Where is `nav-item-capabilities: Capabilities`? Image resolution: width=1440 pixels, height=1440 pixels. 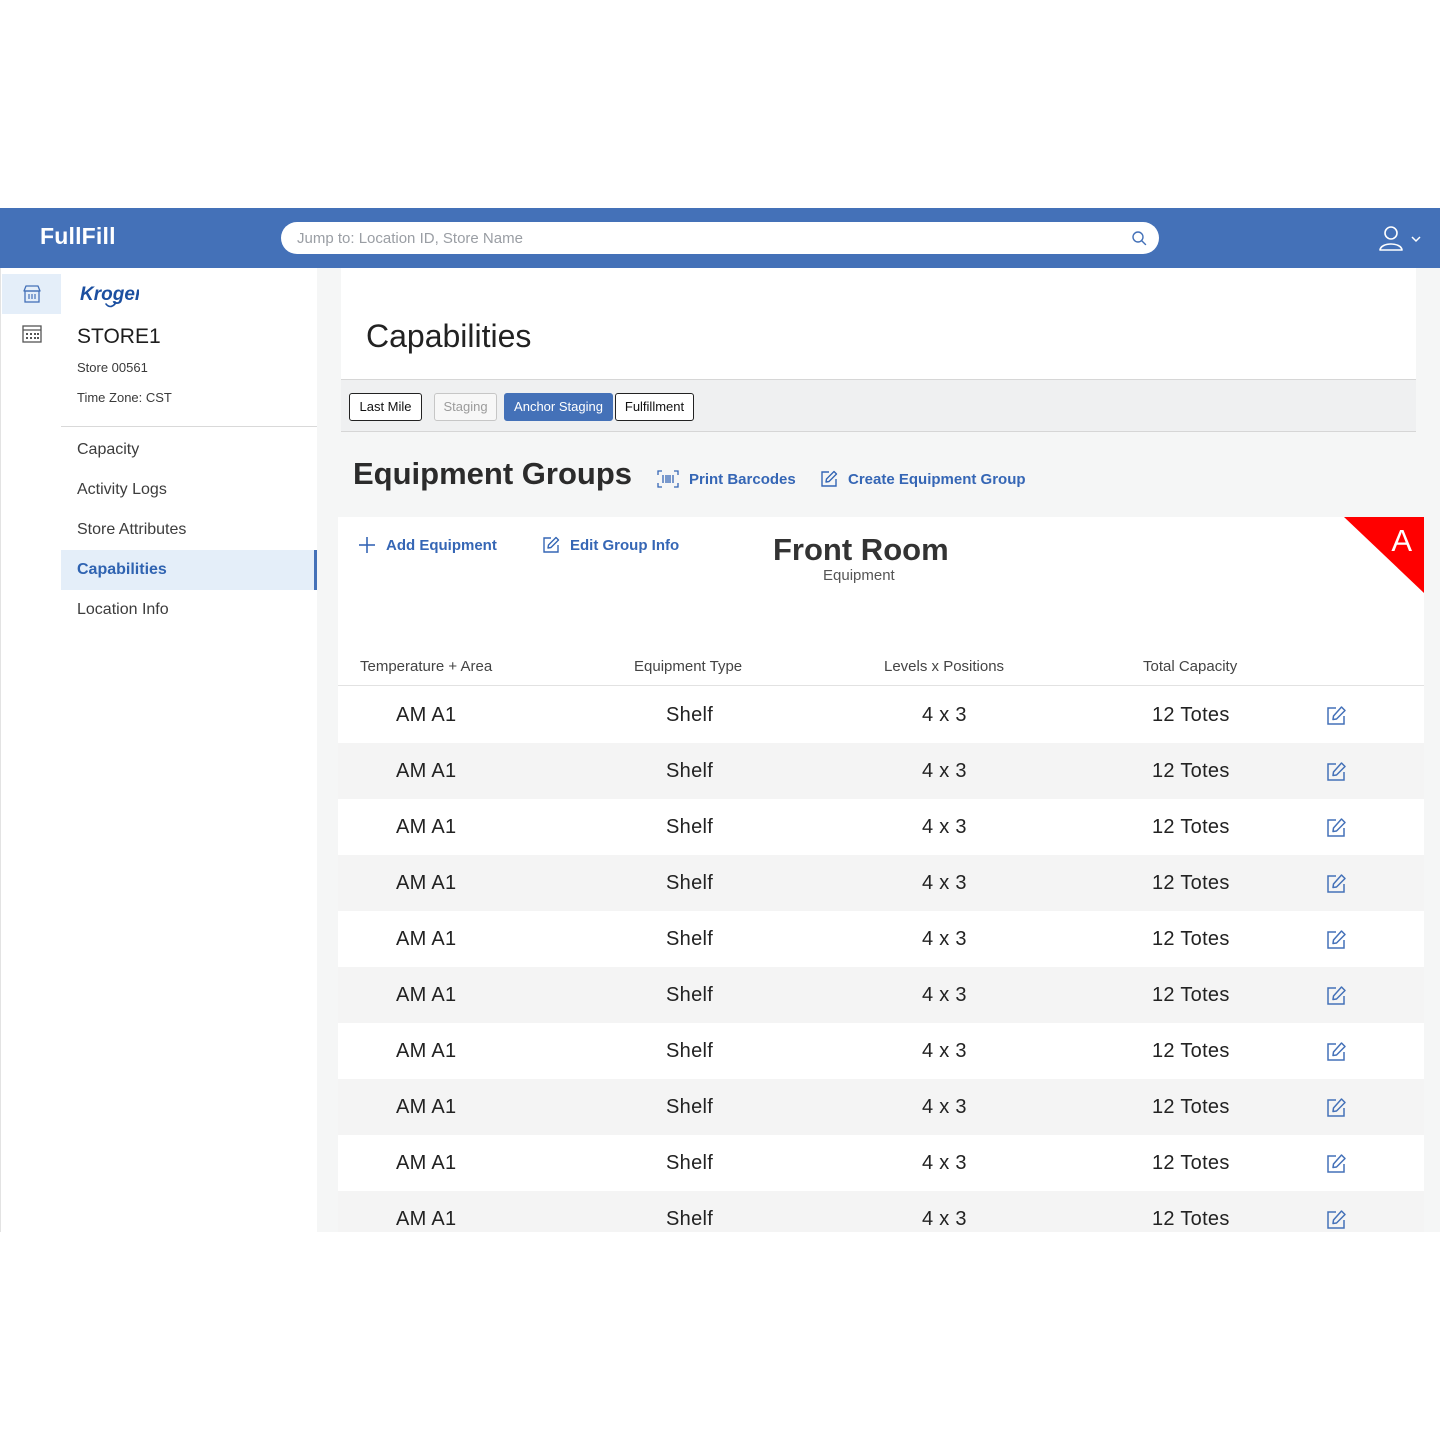
nav-item-capabilities: Capabilities is located at coordinates (189, 570).